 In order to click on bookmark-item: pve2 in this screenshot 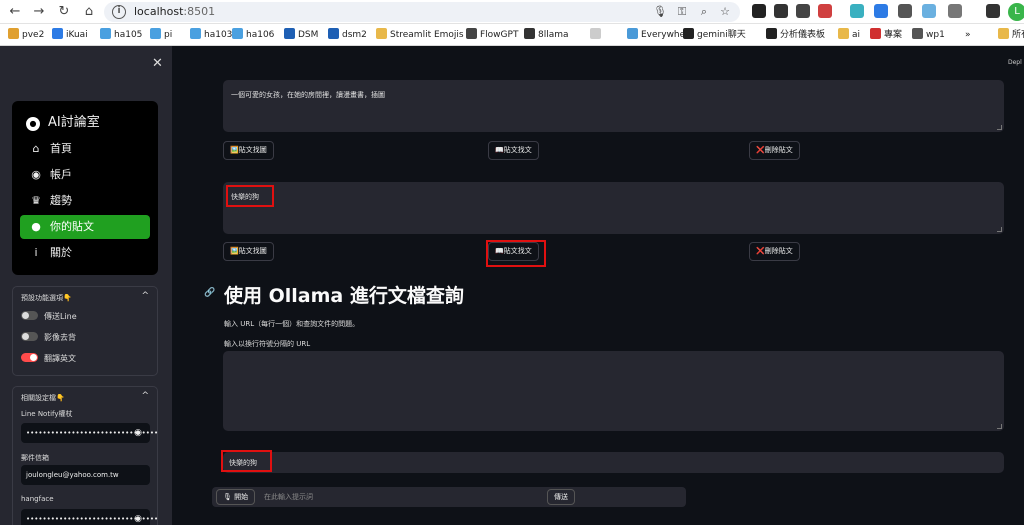, I will do `click(26, 35)`.